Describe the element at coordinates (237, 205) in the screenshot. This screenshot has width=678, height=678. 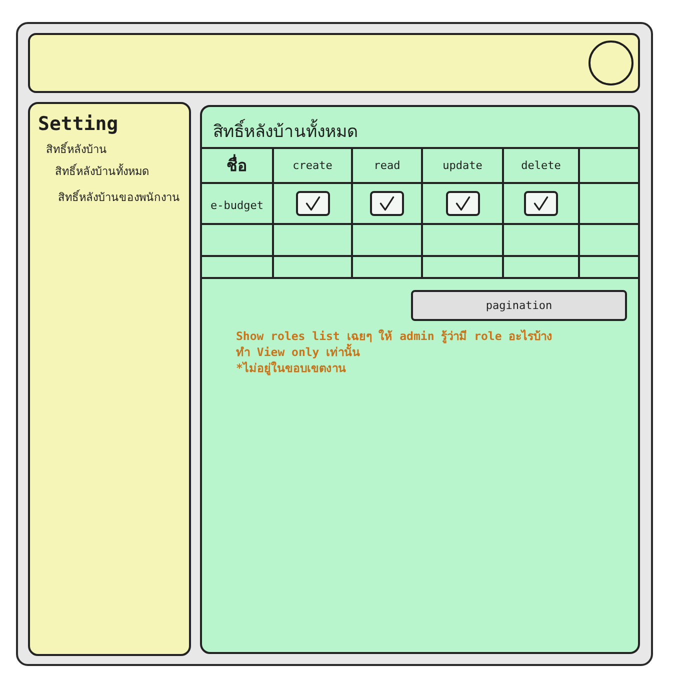
I see `table-cell: e-budget` at that location.